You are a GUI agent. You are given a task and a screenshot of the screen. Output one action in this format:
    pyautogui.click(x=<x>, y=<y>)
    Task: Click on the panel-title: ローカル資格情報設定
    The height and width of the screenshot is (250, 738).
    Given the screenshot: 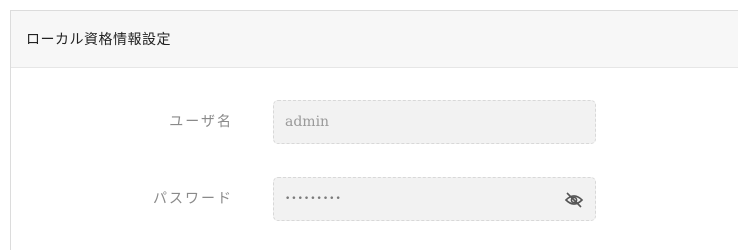 What is the action you would take?
    pyautogui.click(x=98, y=40)
    